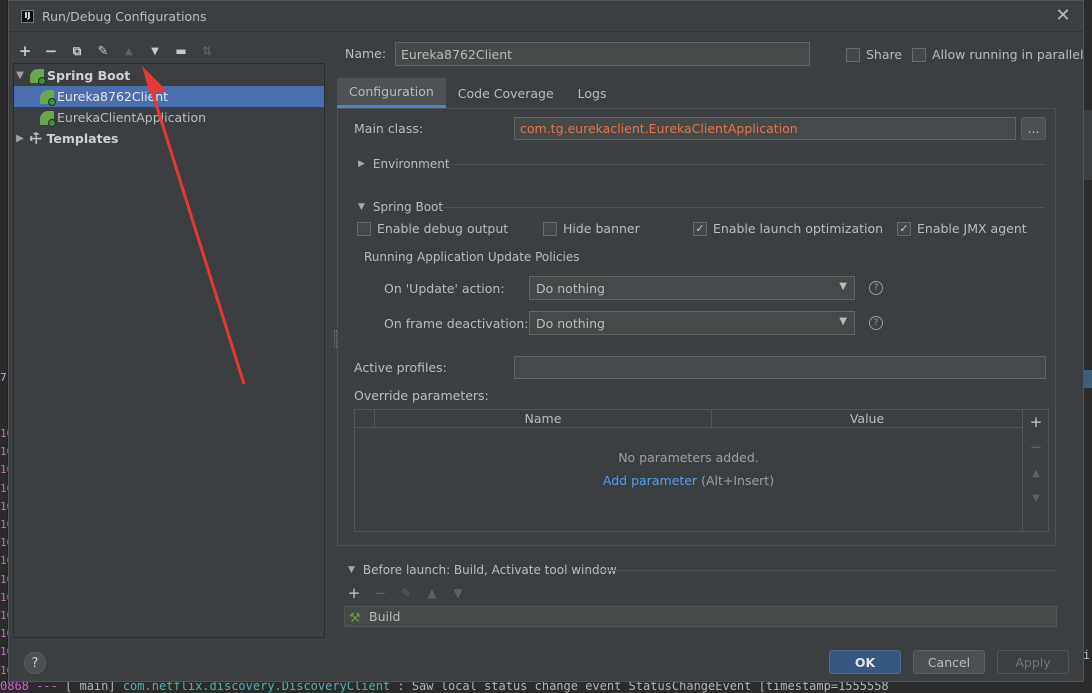 The height and width of the screenshot is (693, 1092). I want to click on table-header: Name Value, so click(688, 419).